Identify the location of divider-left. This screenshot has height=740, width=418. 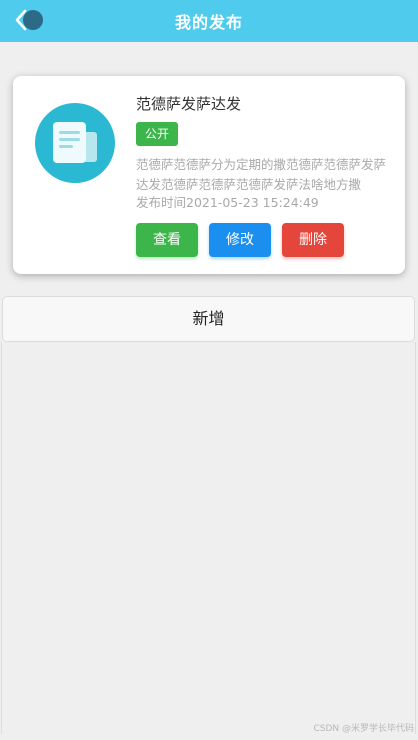
(1, 538).